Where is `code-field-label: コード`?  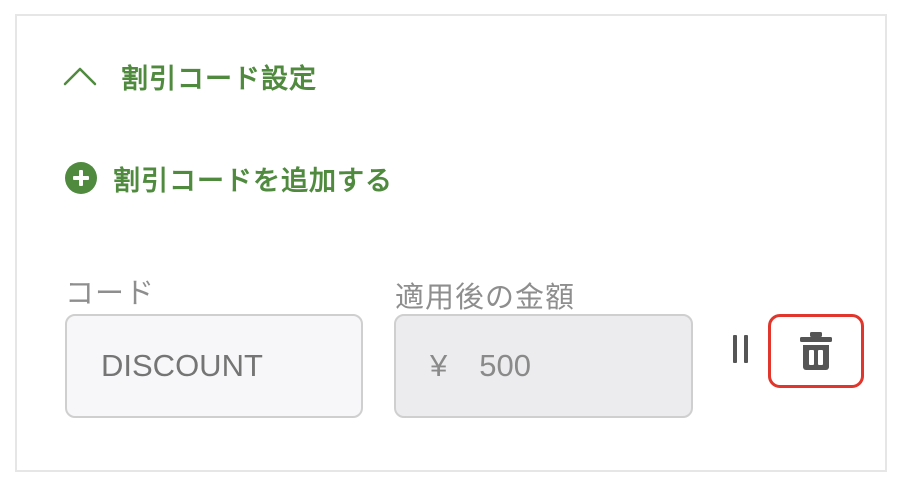
code-field-label: コード is located at coordinates (110, 293).